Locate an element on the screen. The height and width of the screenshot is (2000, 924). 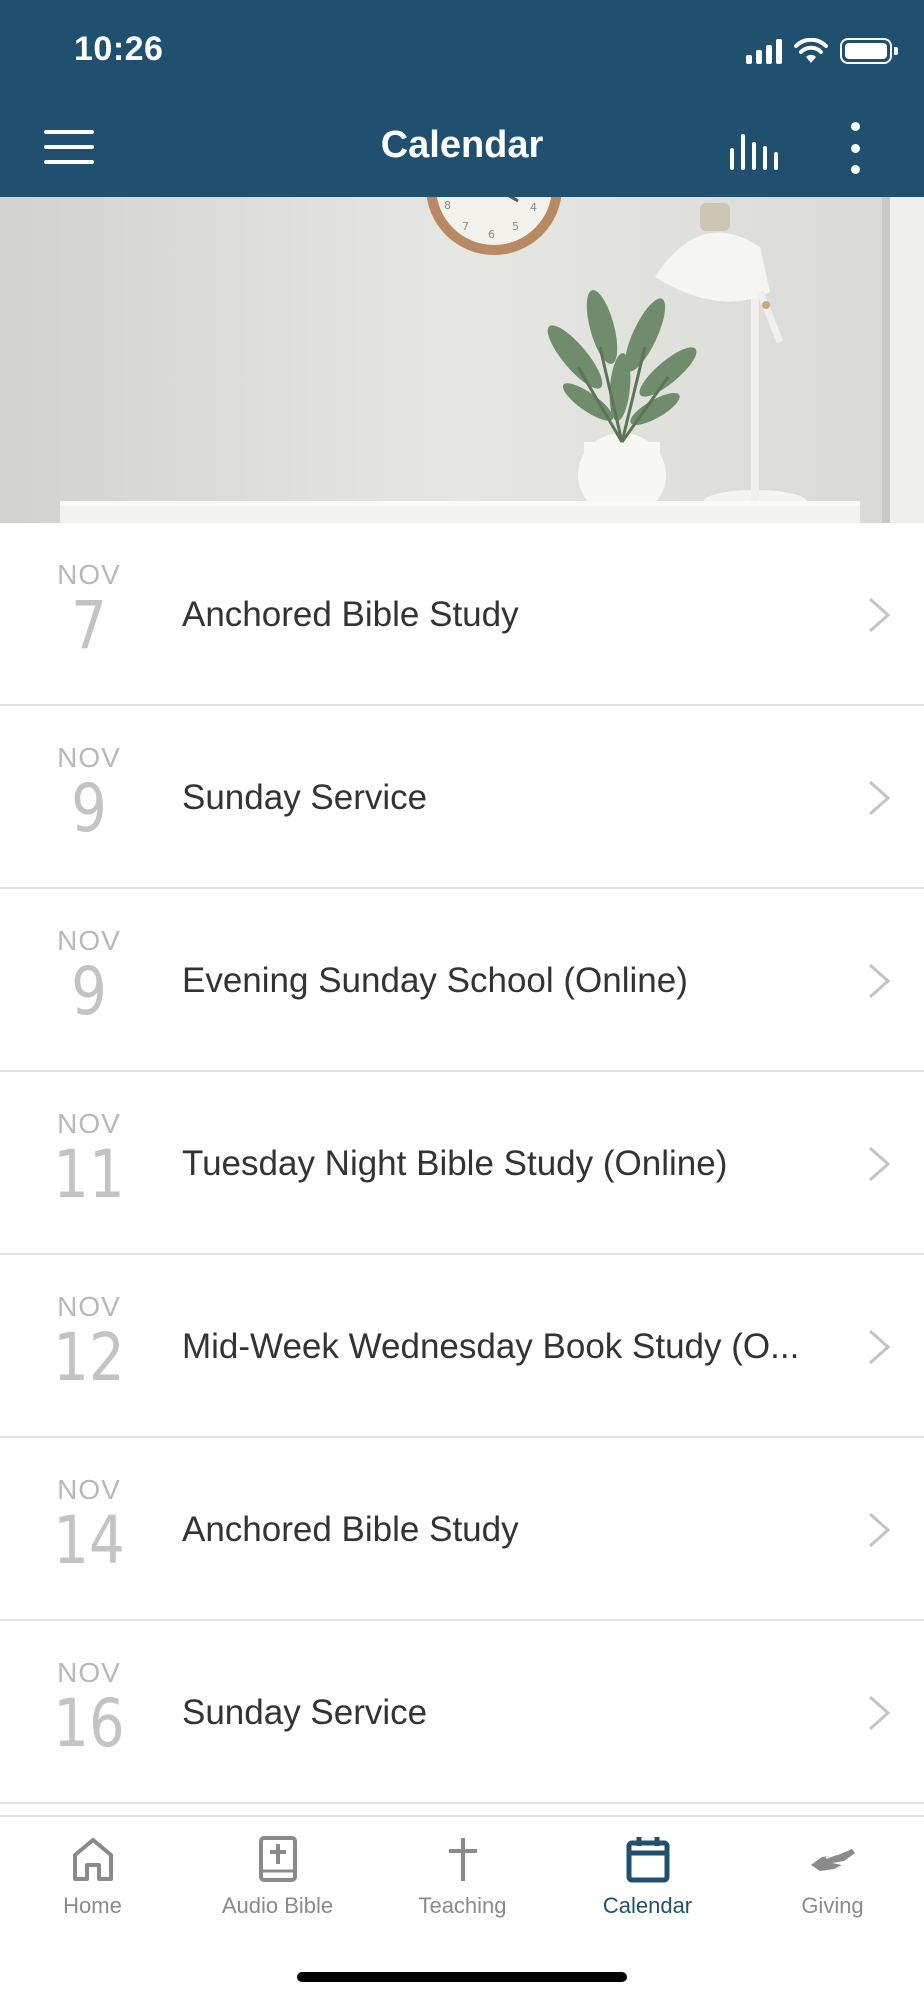
date-badge: NOV 12 is located at coordinates (89, 1346).